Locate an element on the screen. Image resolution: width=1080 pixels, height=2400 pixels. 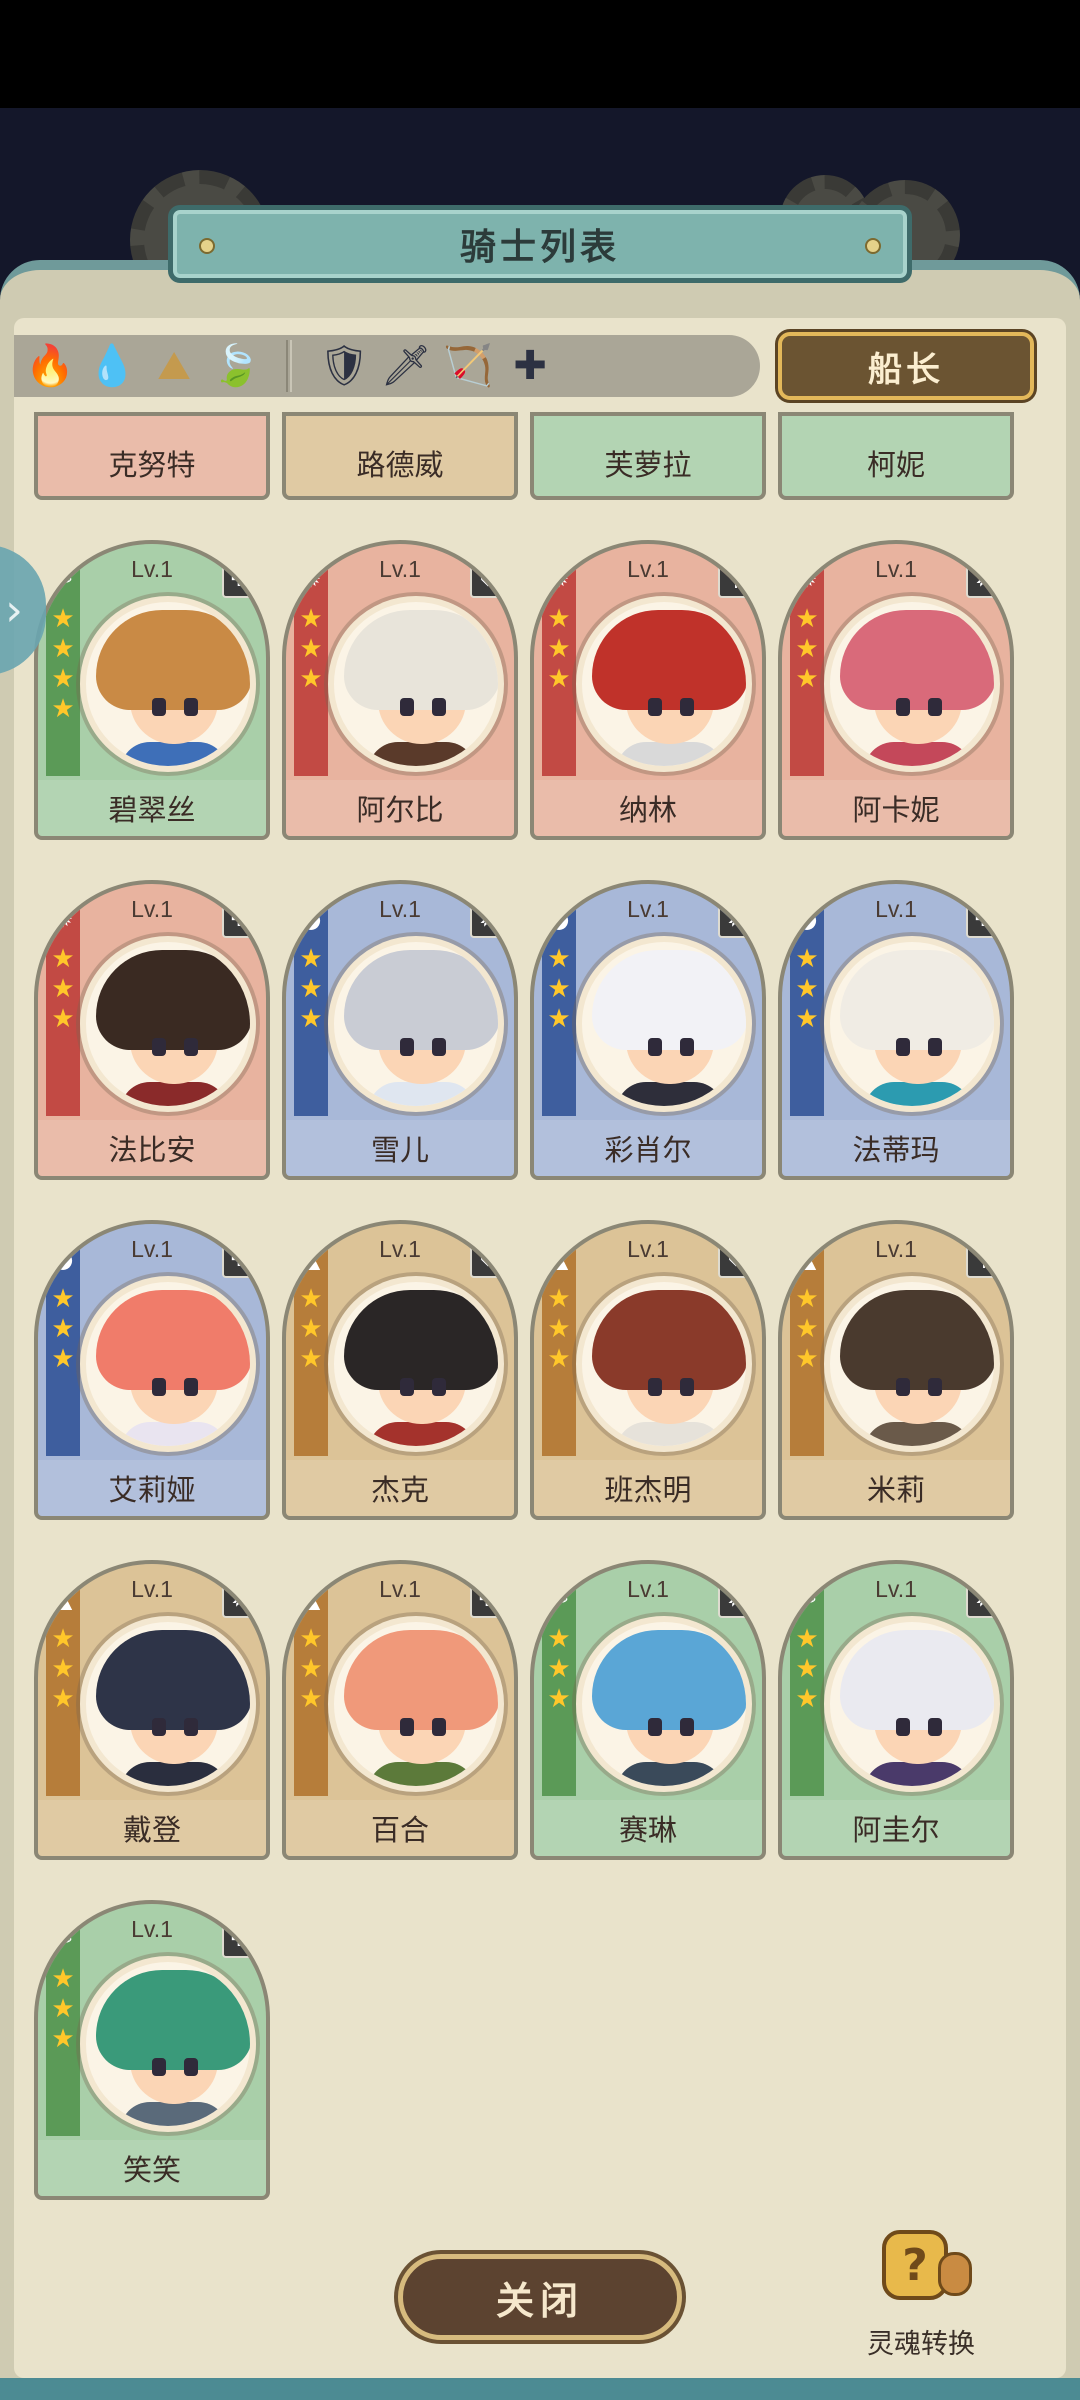
knight-name: 赛琳 is located at coordinates (648, 1828).